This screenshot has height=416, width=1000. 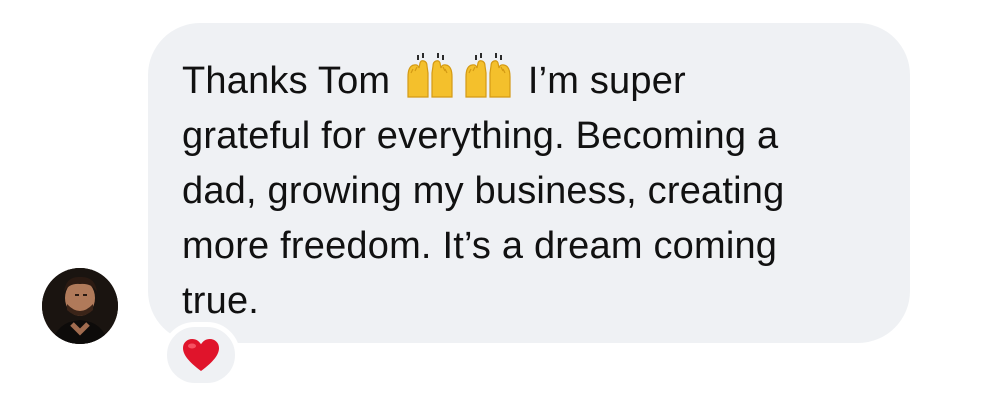 I want to click on message-line-5: true., so click(x=221, y=301).